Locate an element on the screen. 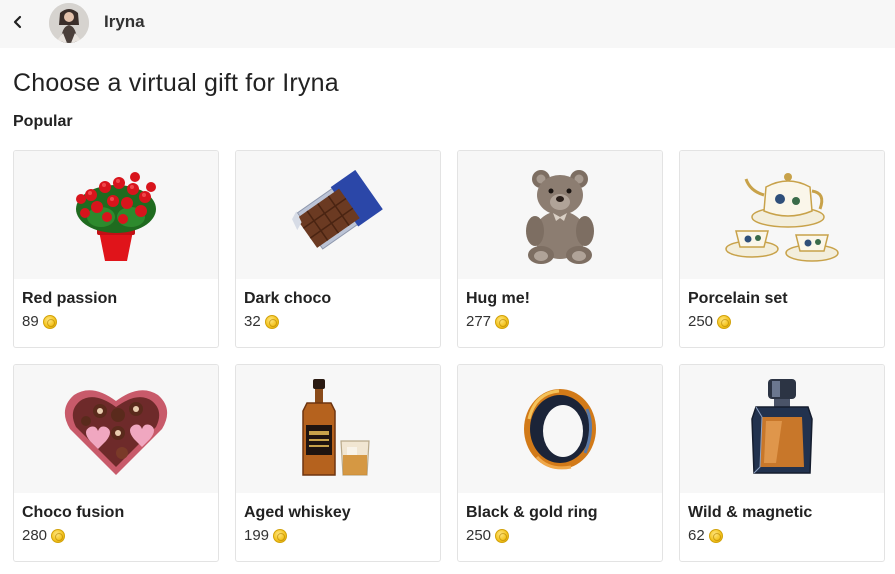 The height and width of the screenshot is (574, 895). price-value: 280 is located at coordinates (35, 535).